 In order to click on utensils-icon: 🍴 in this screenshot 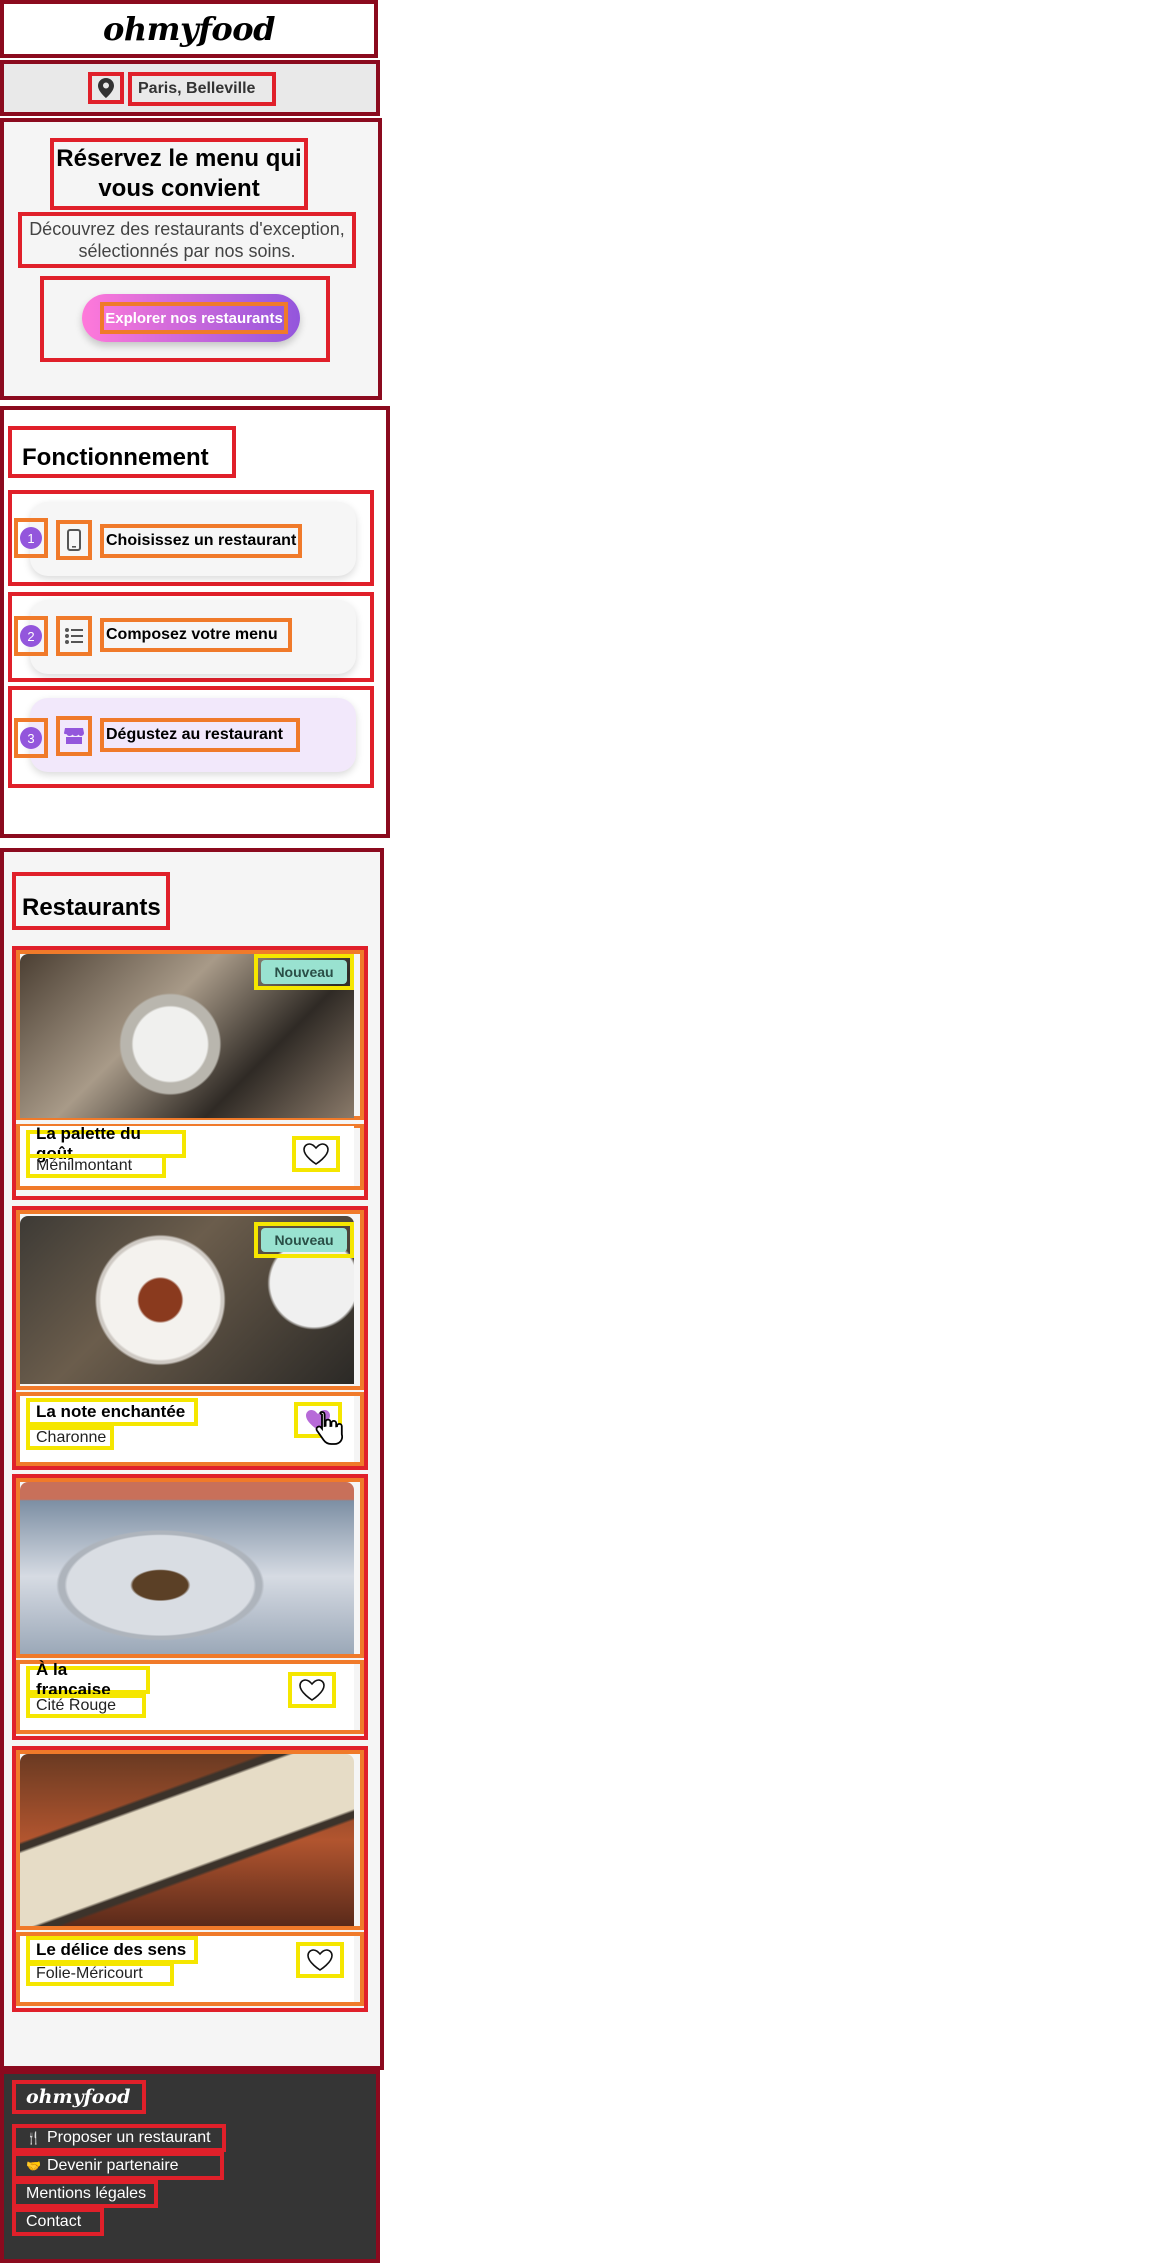, I will do `click(33, 2138)`.